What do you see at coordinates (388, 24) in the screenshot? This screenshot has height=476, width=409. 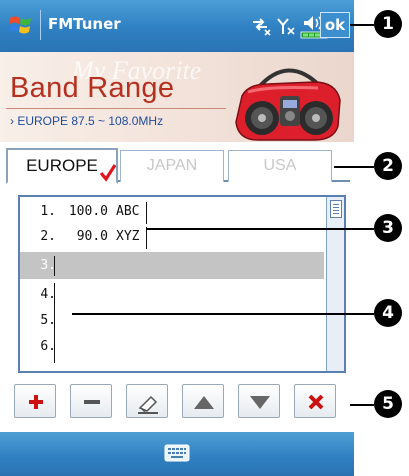 I see `callout-1: 1` at bounding box center [388, 24].